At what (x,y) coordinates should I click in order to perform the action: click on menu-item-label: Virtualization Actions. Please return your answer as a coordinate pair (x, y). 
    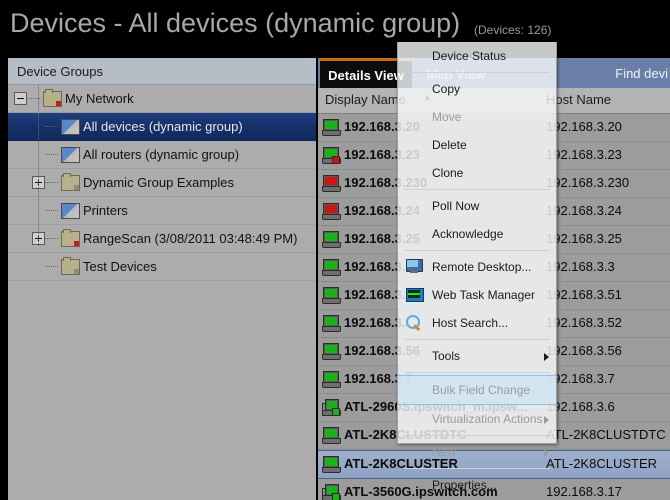
    Looking at the image, I should click on (487, 419).